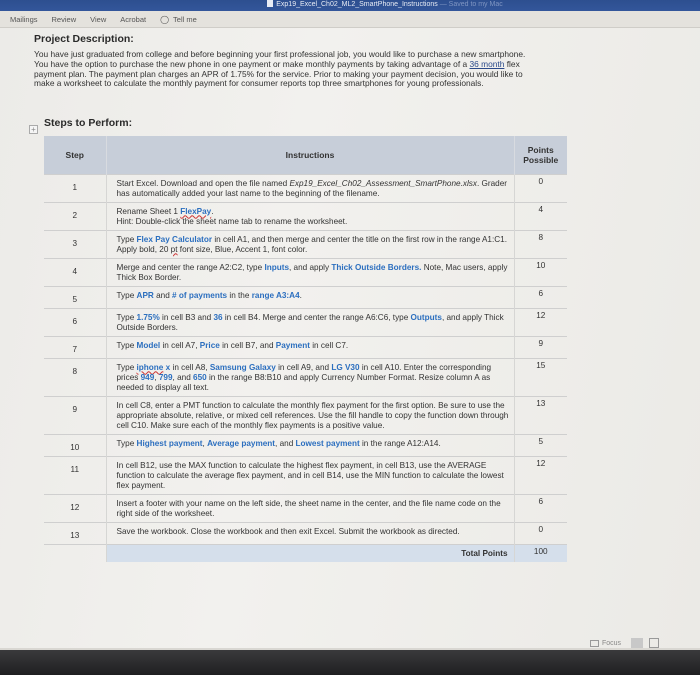 Image resolution: width=700 pixels, height=675 pixels. Describe the element at coordinates (276, 267) in the screenshot. I see `highlighted-term: Inputs` at that location.